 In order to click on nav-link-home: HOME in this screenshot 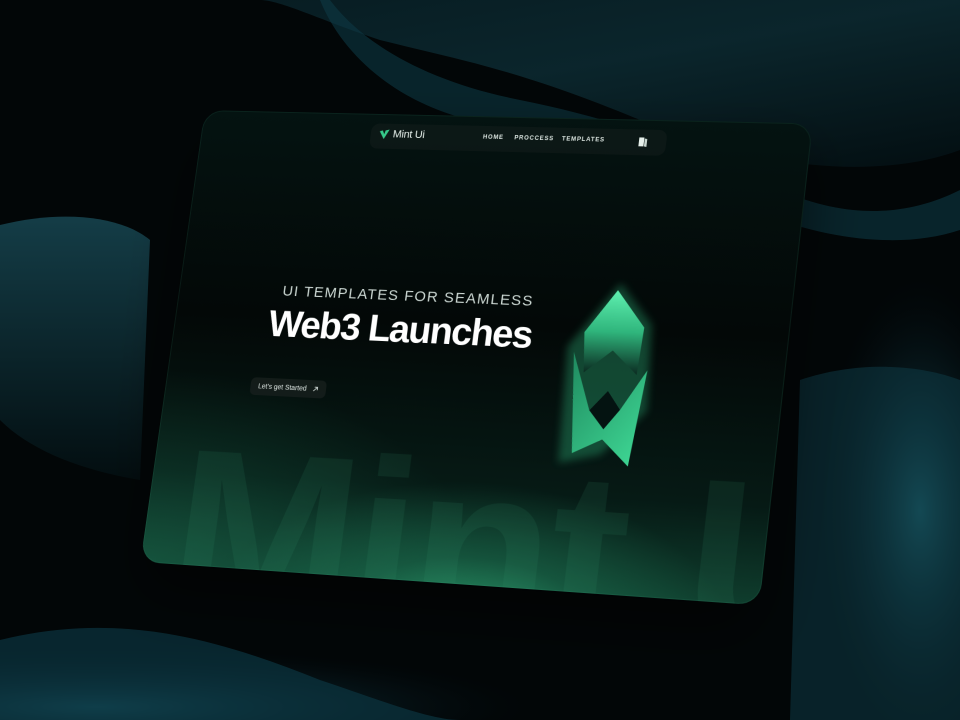, I will do `click(494, 138)`.